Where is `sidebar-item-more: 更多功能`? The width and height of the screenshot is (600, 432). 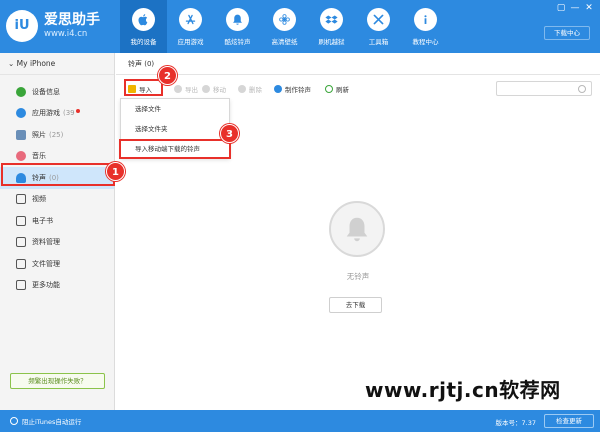 sidebar-item-more: 更多功能 is located at coordinates (57, 286).